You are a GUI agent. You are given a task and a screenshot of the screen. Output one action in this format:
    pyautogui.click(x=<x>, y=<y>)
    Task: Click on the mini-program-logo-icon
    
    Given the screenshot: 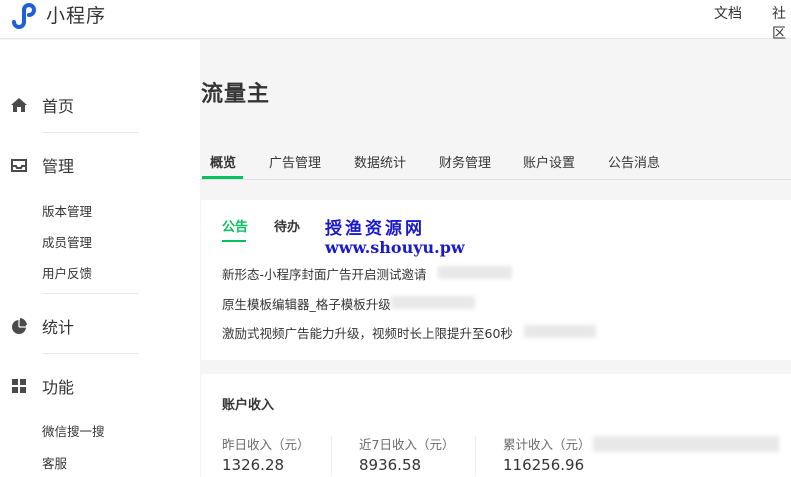 What is the action you would take?
    pyautogui.click(x=24, y=16)
    